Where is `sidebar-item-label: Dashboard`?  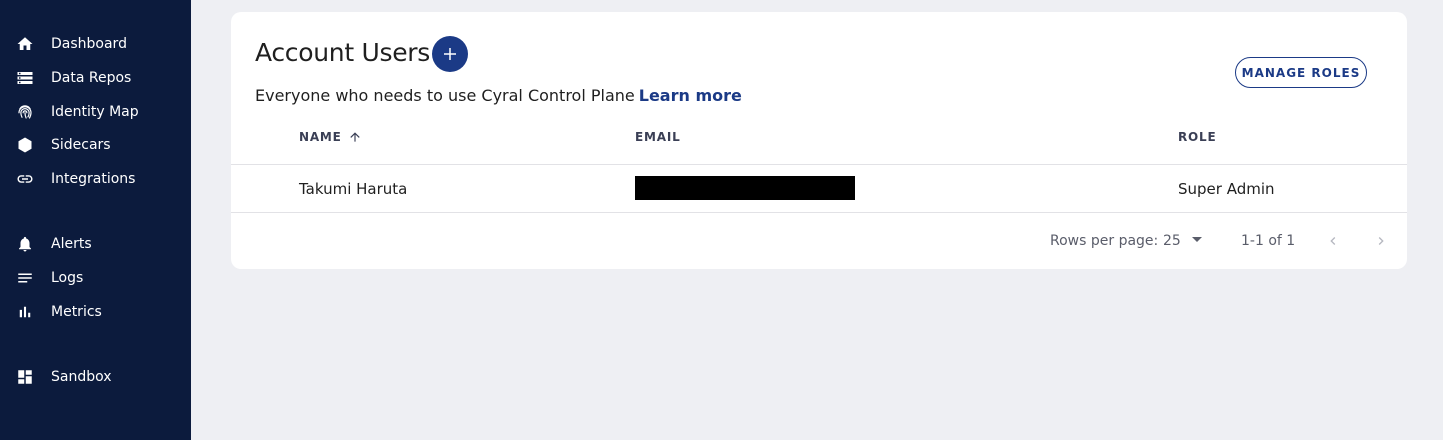 sidebar-item-label: Dashboard is located at coordinates (89, 44).